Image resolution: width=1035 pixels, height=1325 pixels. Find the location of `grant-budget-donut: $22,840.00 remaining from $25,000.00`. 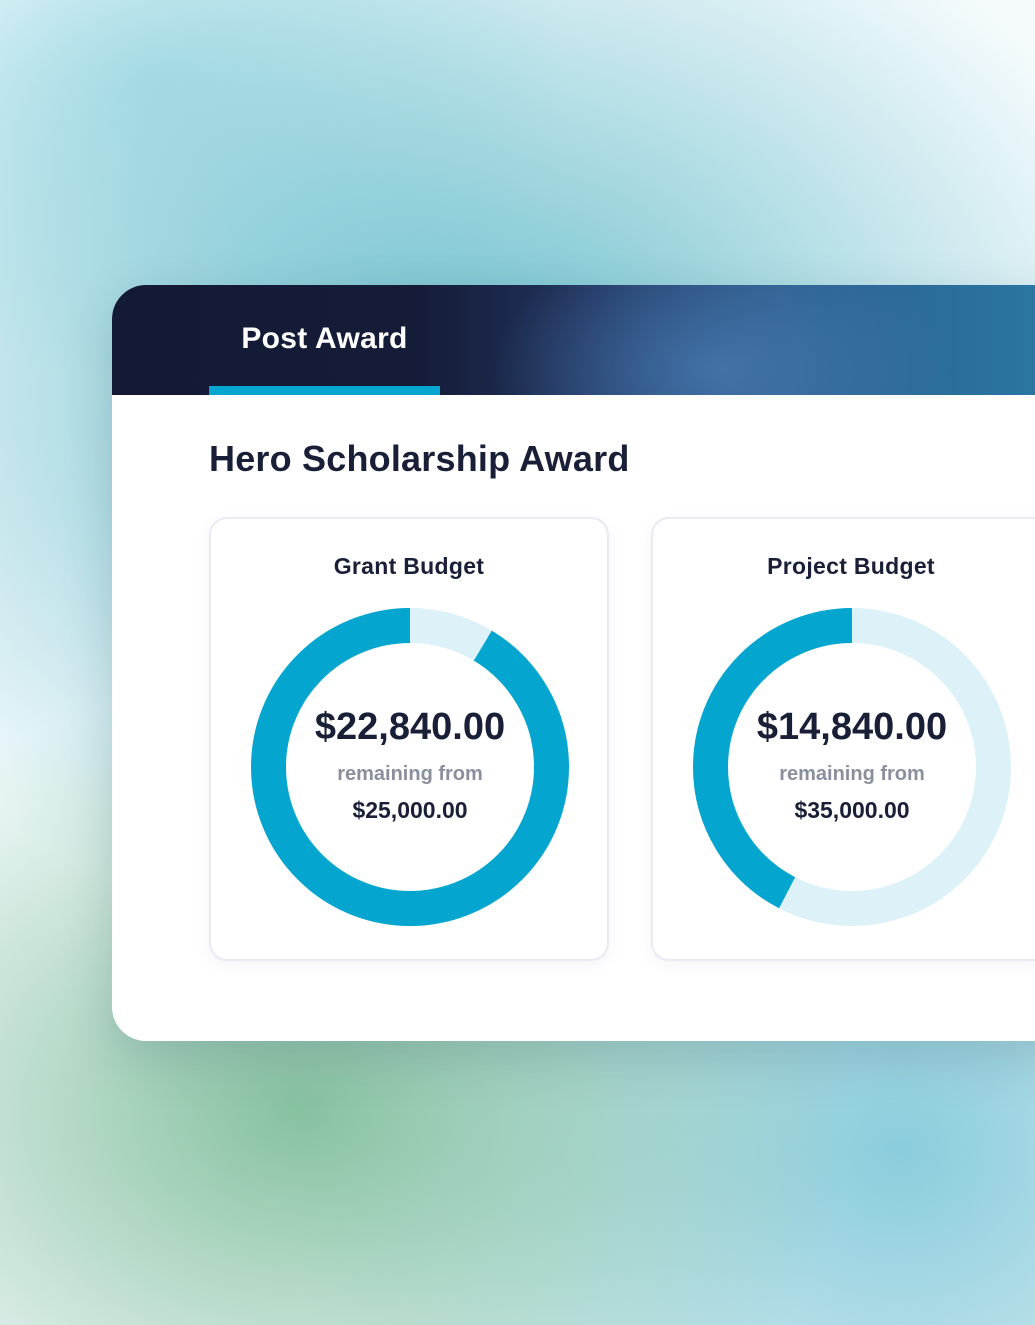

grant-budget-donut: $22,840.00 remaining from $25,000.00 is located at coordinates (410, 767).